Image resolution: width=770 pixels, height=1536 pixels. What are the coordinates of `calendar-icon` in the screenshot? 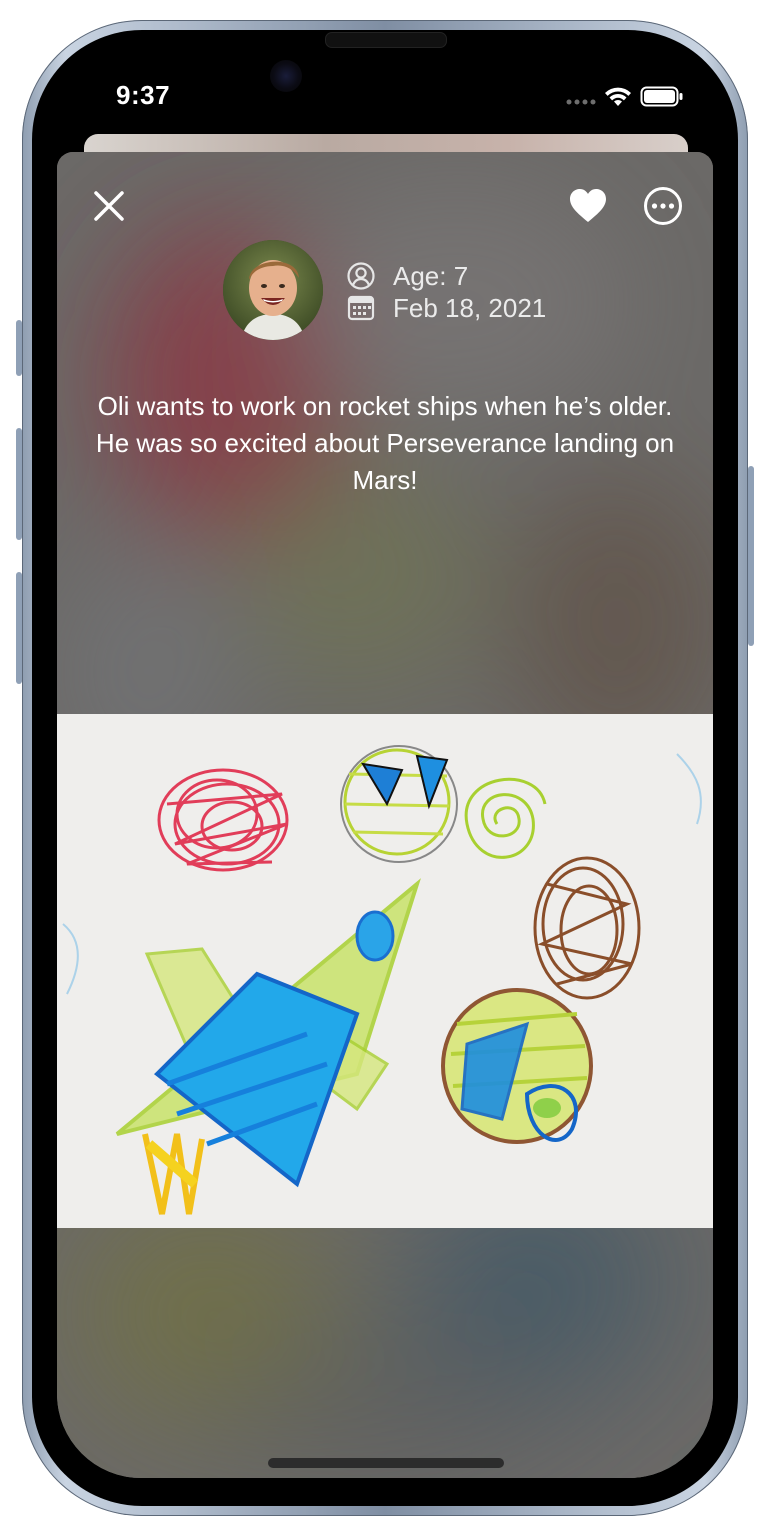 It's located at (361, 308).